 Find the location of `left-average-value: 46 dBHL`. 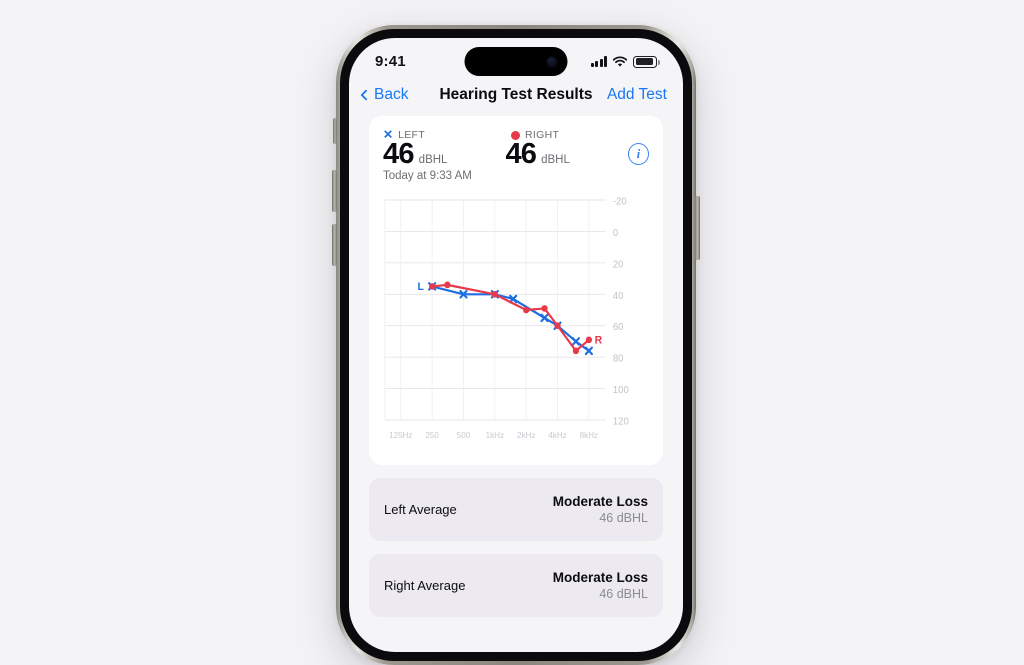

left-average-value: 46 dBHL is located at coordinates (623, 518).